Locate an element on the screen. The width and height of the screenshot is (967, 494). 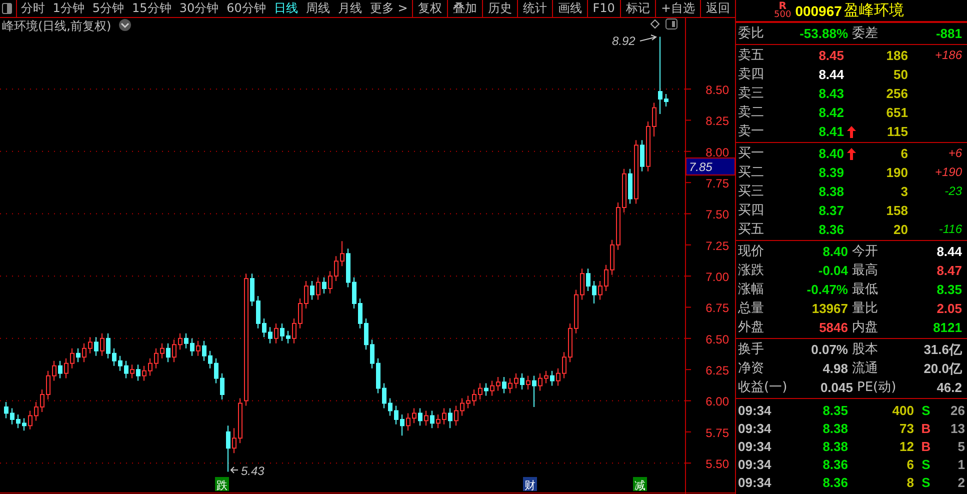
order-volume: 651 is located at coordinates (896, 113).